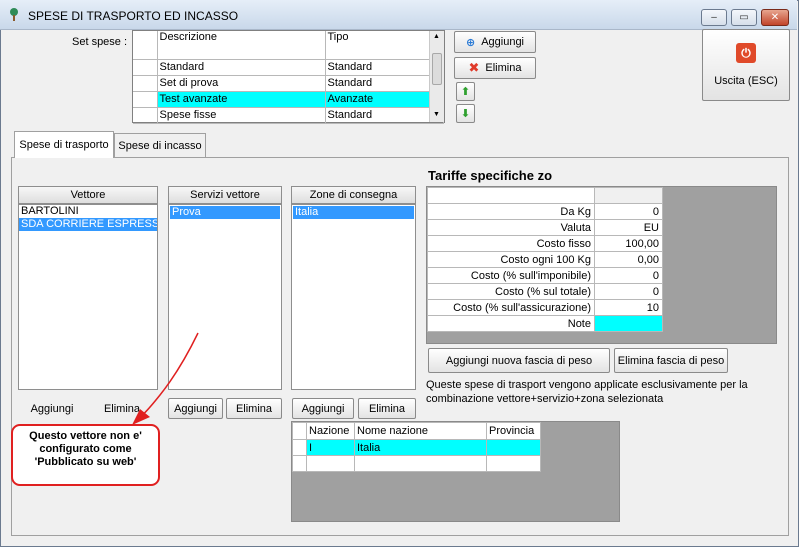  What do you see at coordinates (387, 408) in the screenshot?
I see `elimina-zona-button: Elimina` at bounding box center [387, 408].